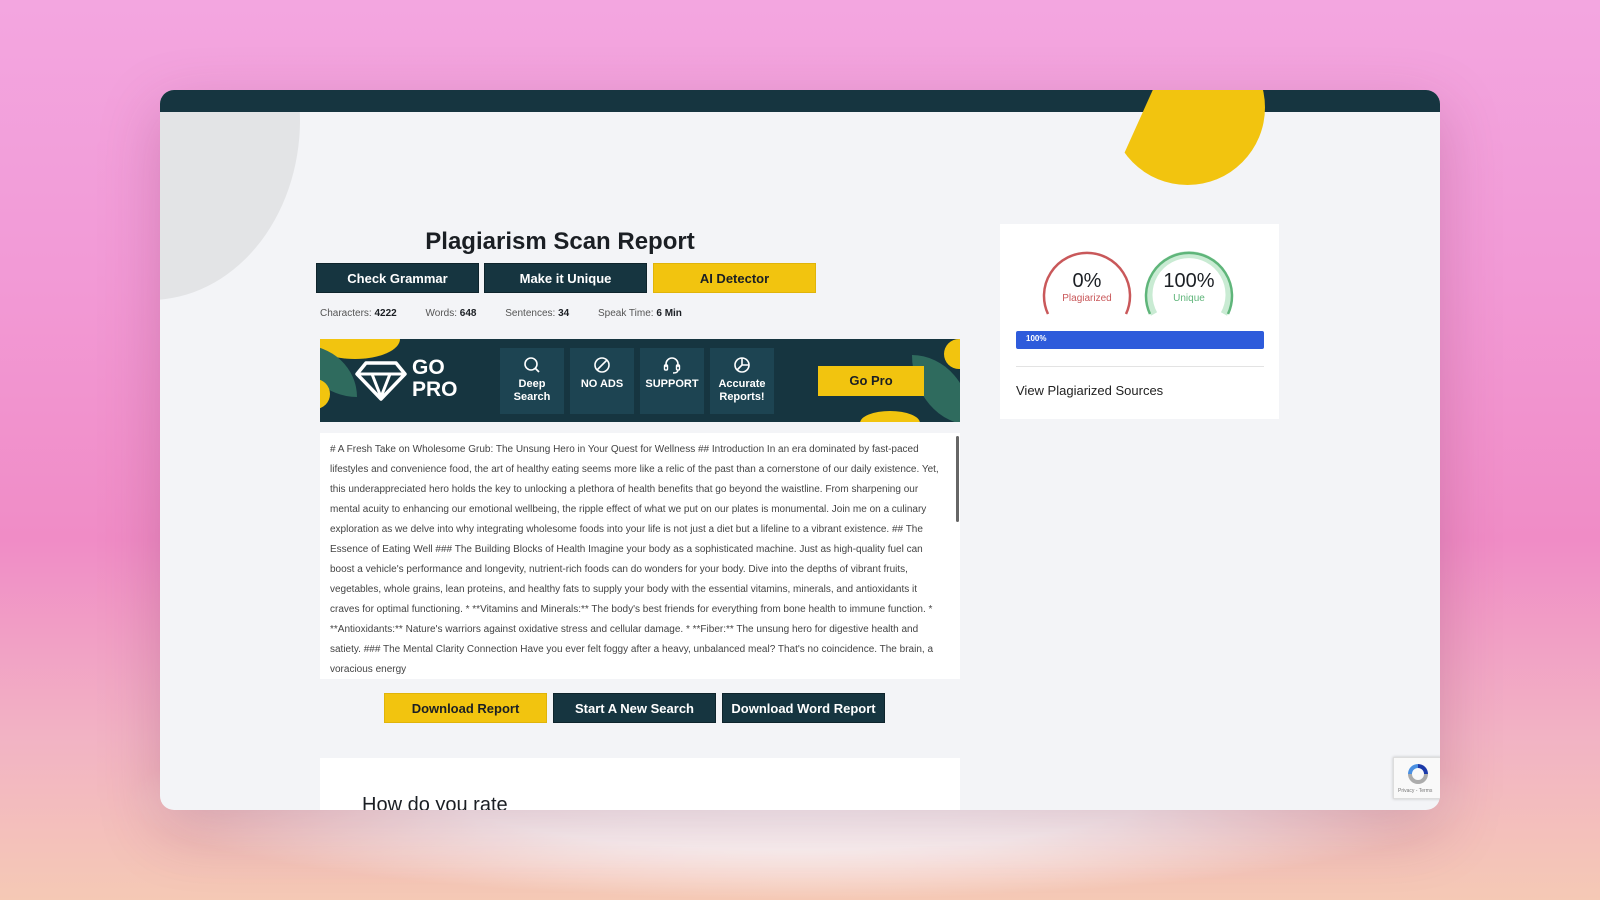  Describe the element at coordinates (602, 365) in the screenshot. I see `no-ads-icon` at that location.